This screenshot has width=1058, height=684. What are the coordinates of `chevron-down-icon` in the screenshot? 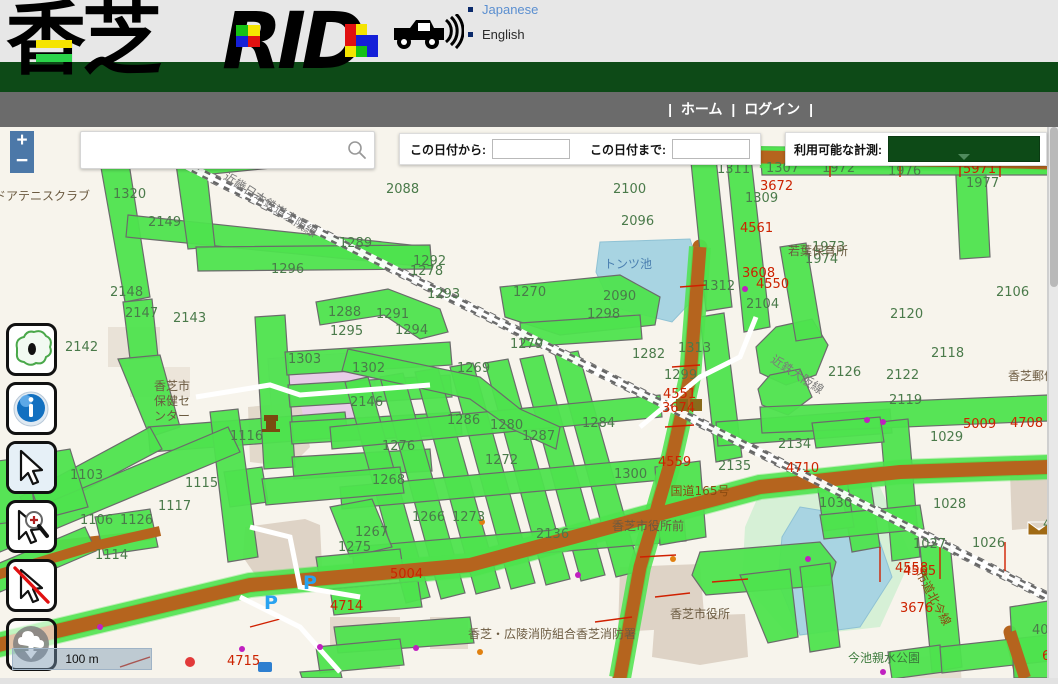 It's located at (964, 157).